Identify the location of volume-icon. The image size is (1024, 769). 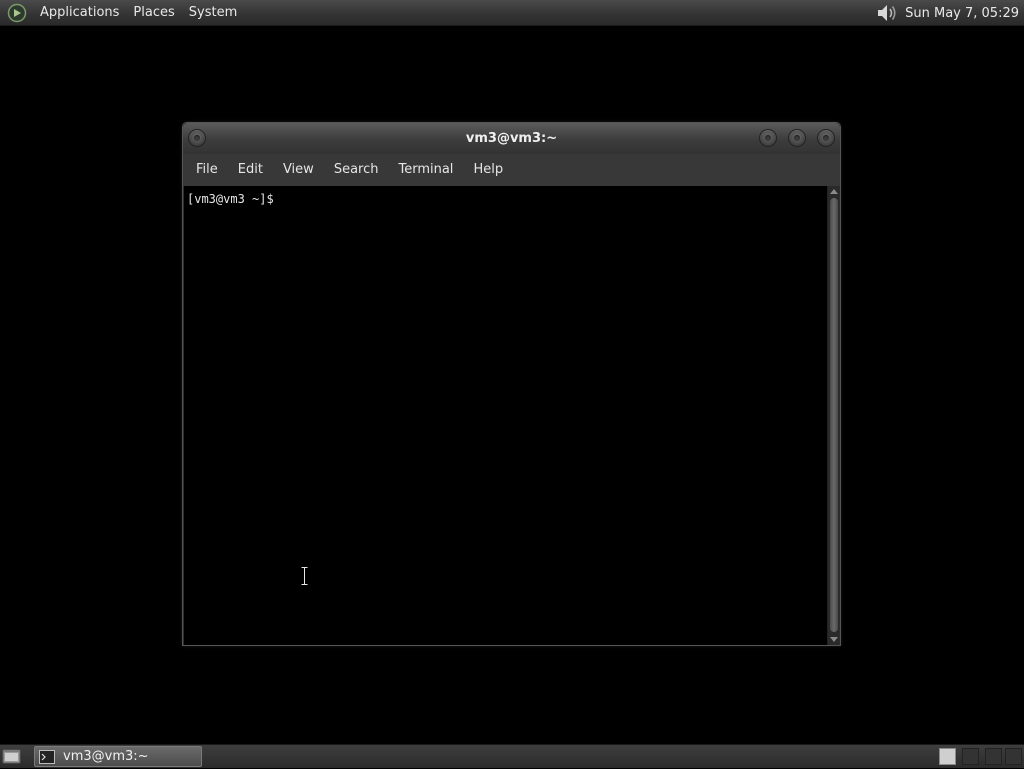
(887, 13).